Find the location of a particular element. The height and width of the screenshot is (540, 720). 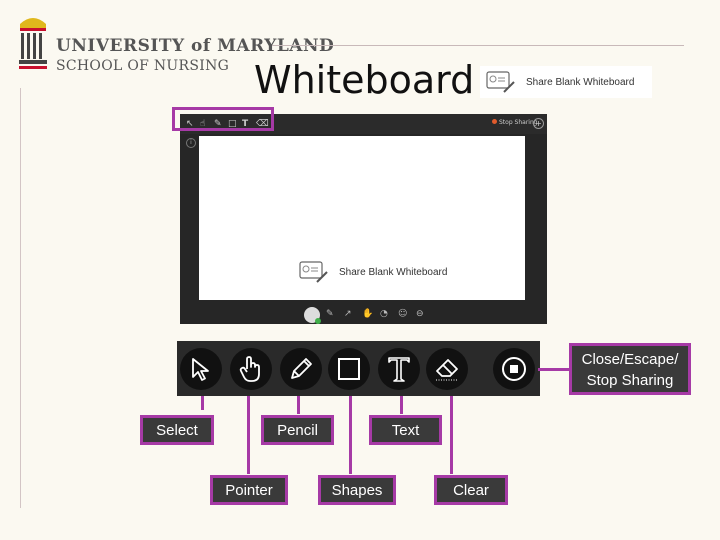

close-label-line2: Stop Sharing is located at coordinates (630, 380).